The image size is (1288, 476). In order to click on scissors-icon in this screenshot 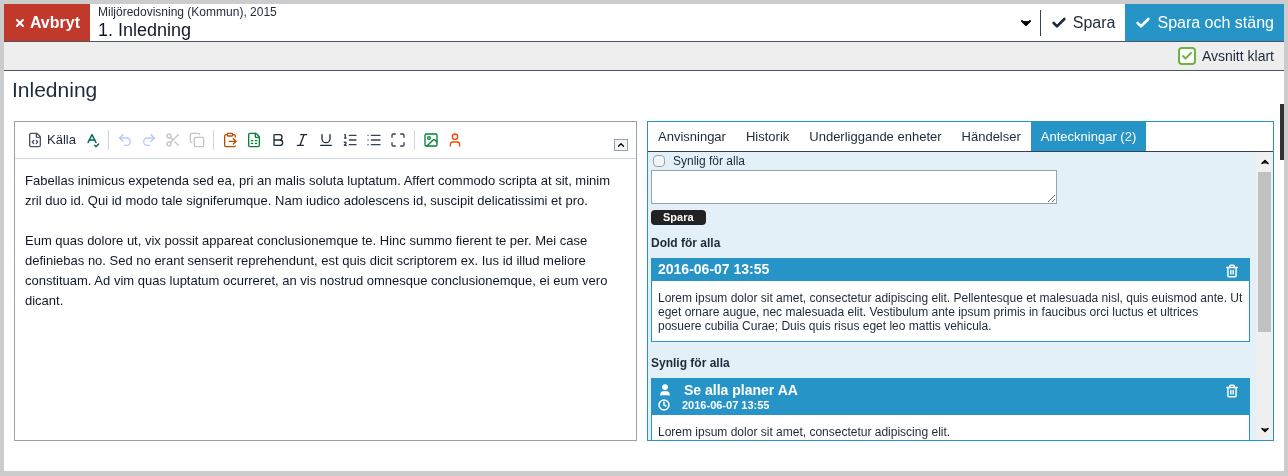, I will do `click(172, 140)`.